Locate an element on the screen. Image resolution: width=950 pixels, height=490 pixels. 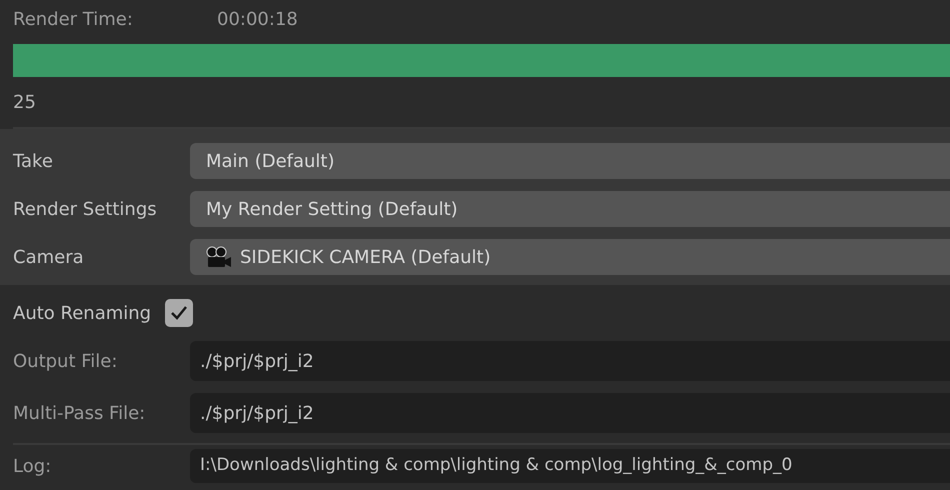
dropdown-field: Main (Default) is located at coordinates (570, 161).